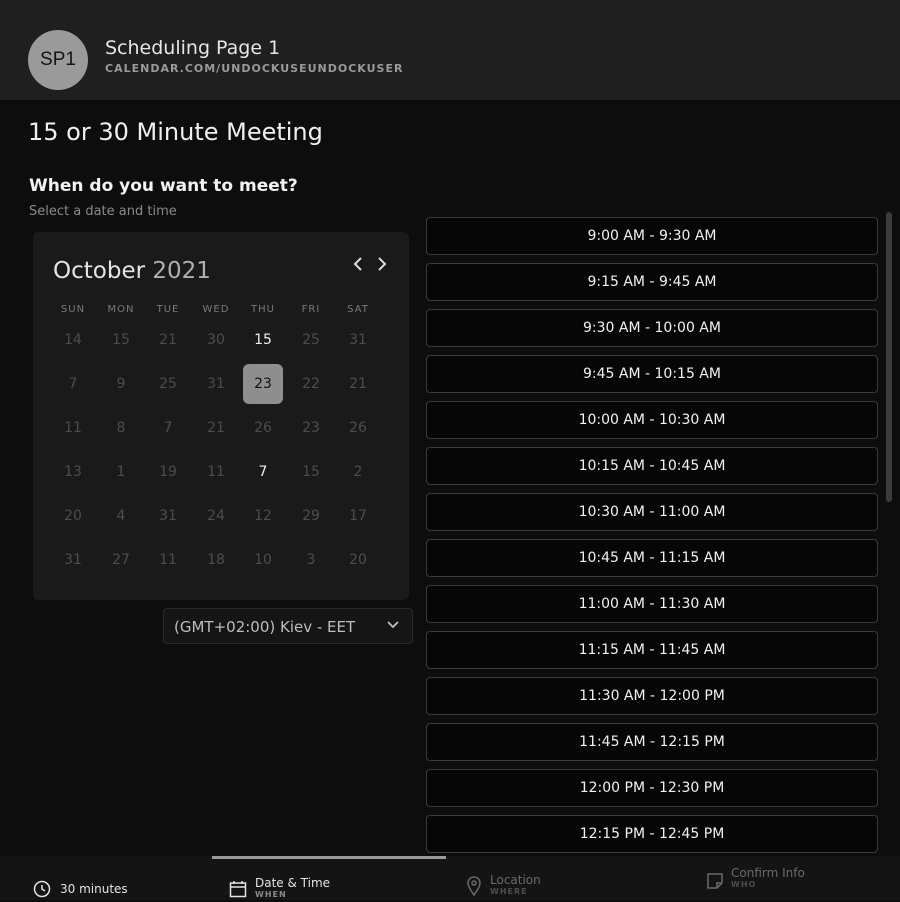  What do you see at coordinates (263, 384) in the screenshot?
I see `calendar-day-selected: 23` at bounding box center [263, 384].